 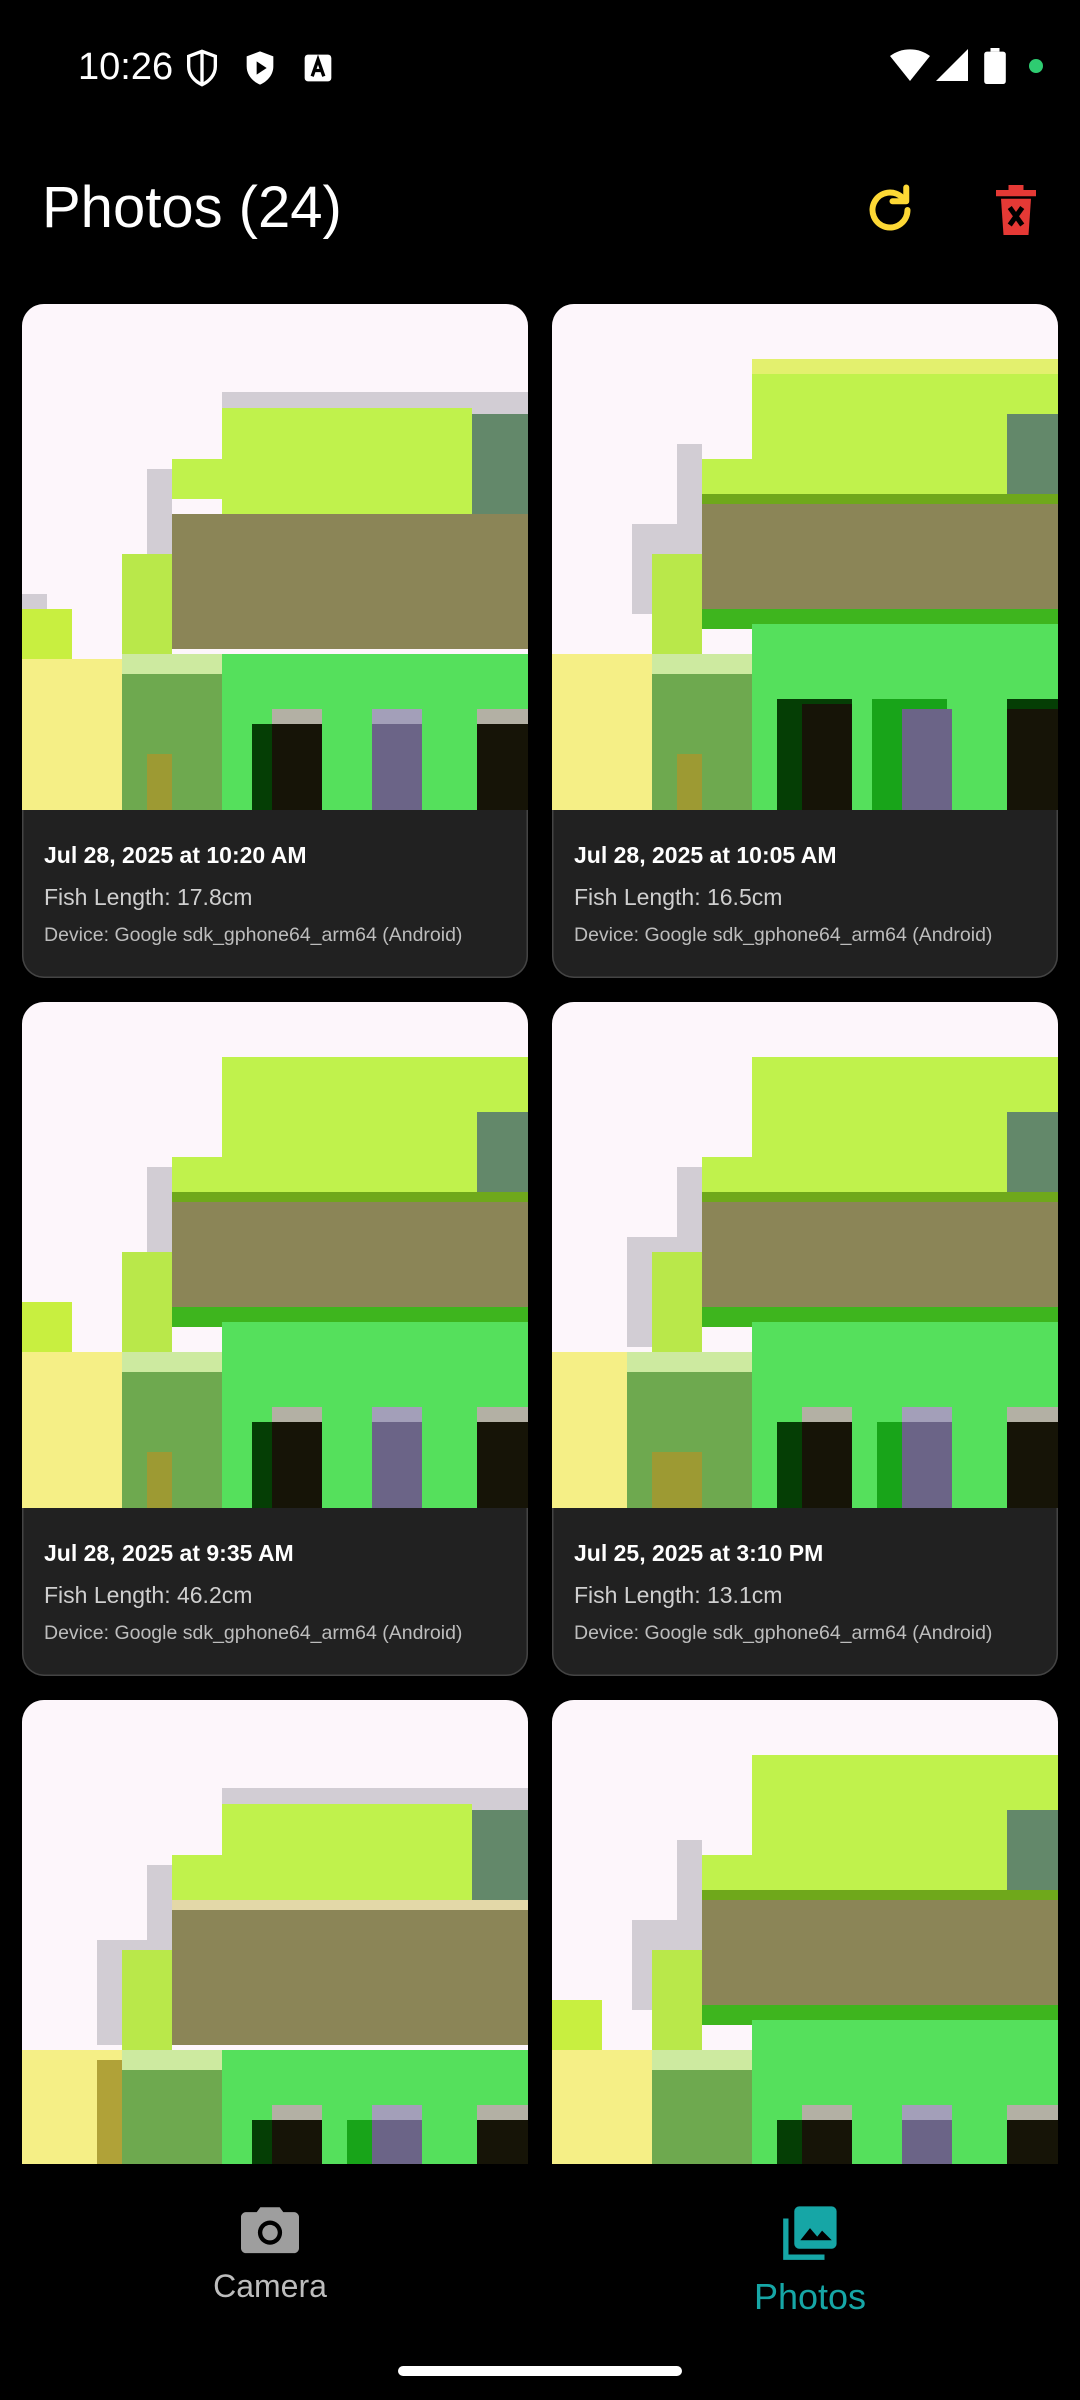 What do you see at coordinates (678, 897) in the screenshot?
I see `fish-length: Fish Length: 16.5cm` at bounding box center [678, 897].